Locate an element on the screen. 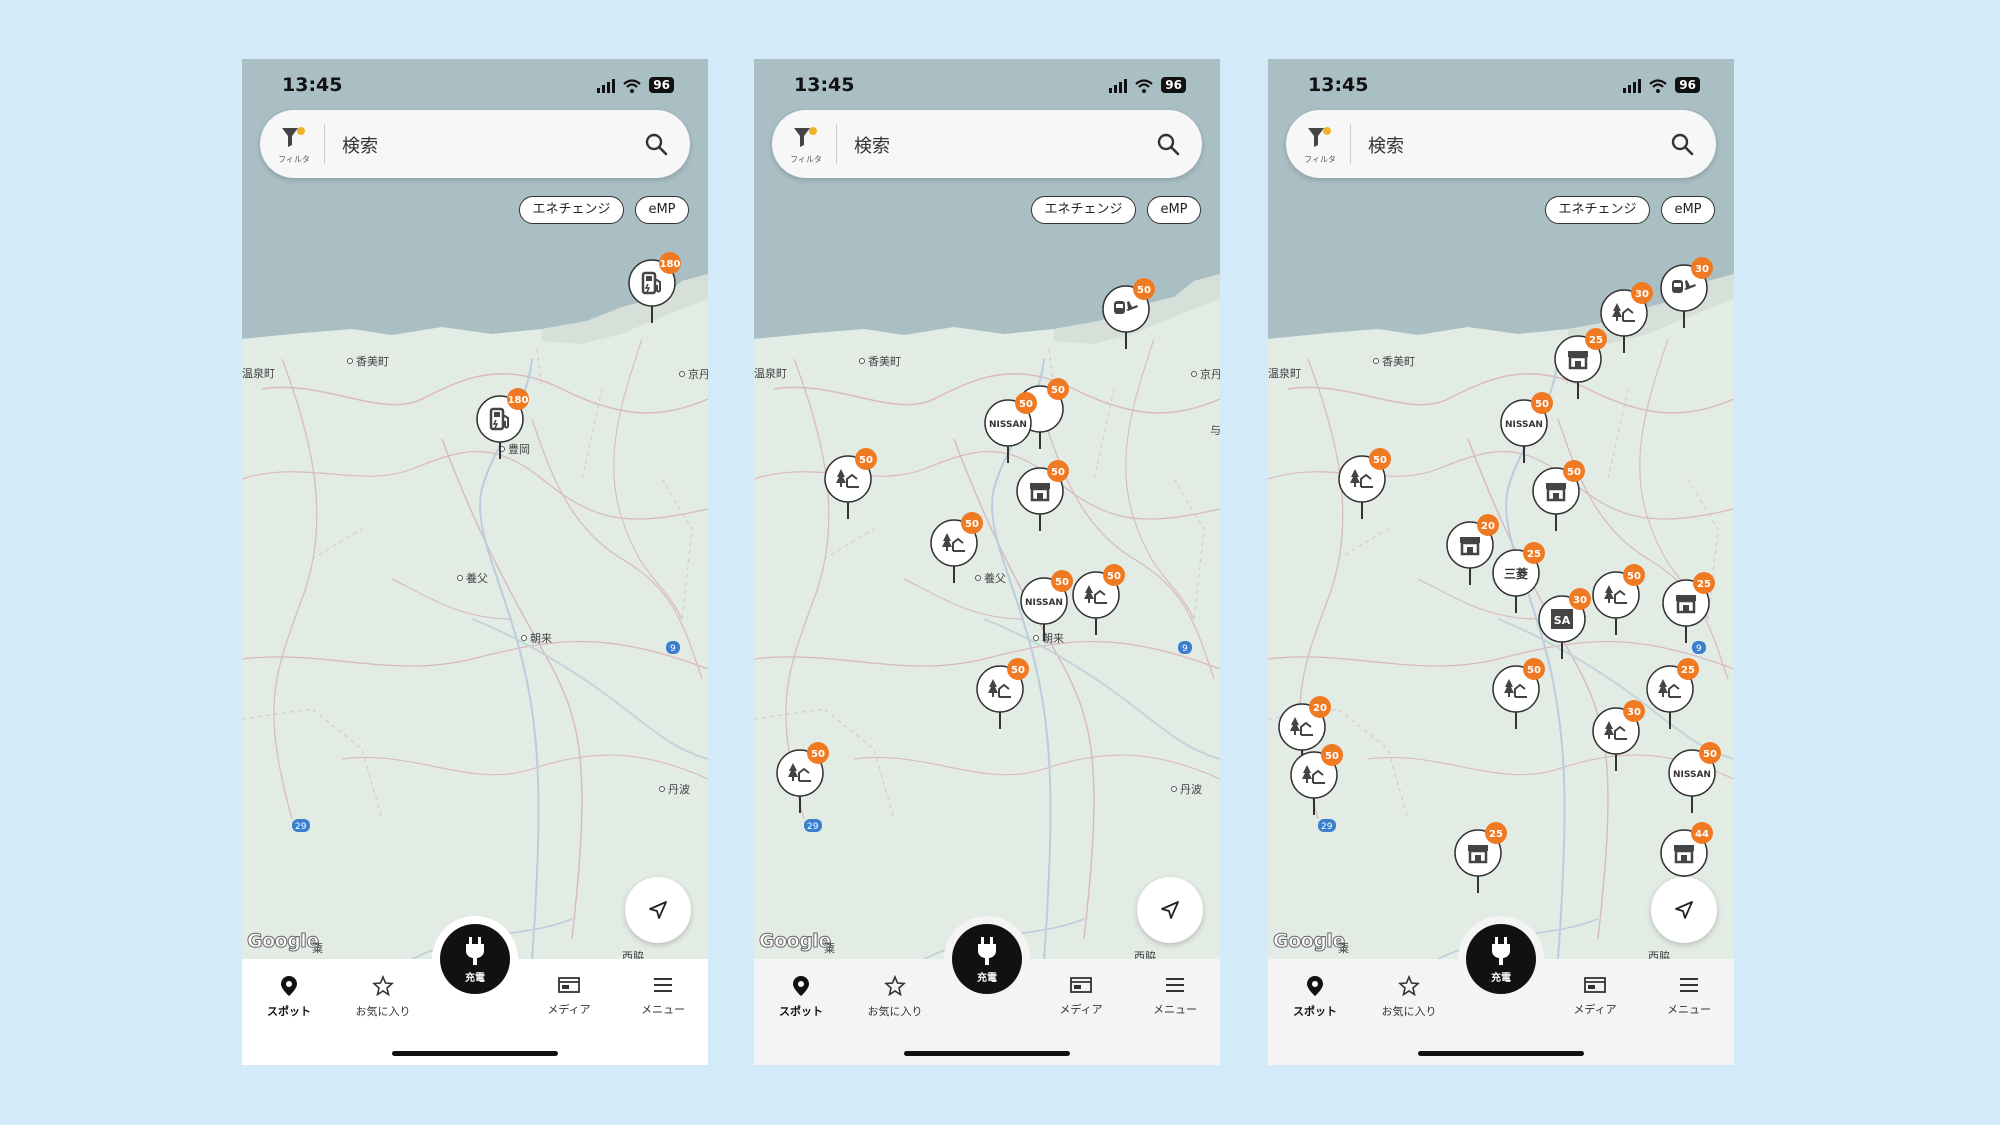 The height and width of the screenshot is (1125, 2000). svg-text: 30 is located at coordinates (1702, 269).